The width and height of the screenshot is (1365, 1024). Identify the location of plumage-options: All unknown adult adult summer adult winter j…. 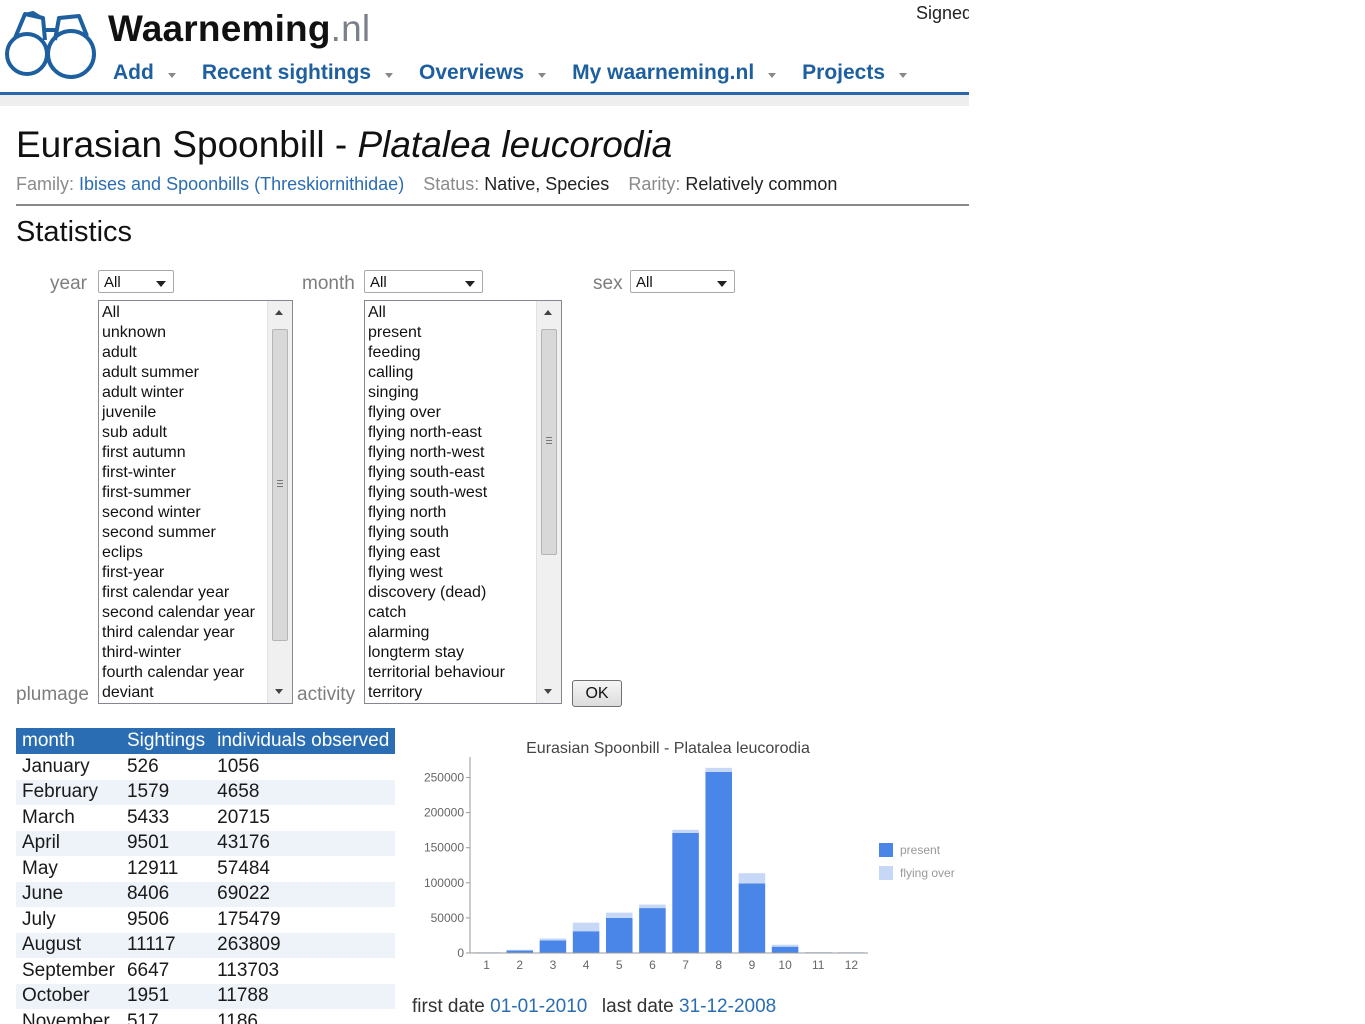
(178, 503).